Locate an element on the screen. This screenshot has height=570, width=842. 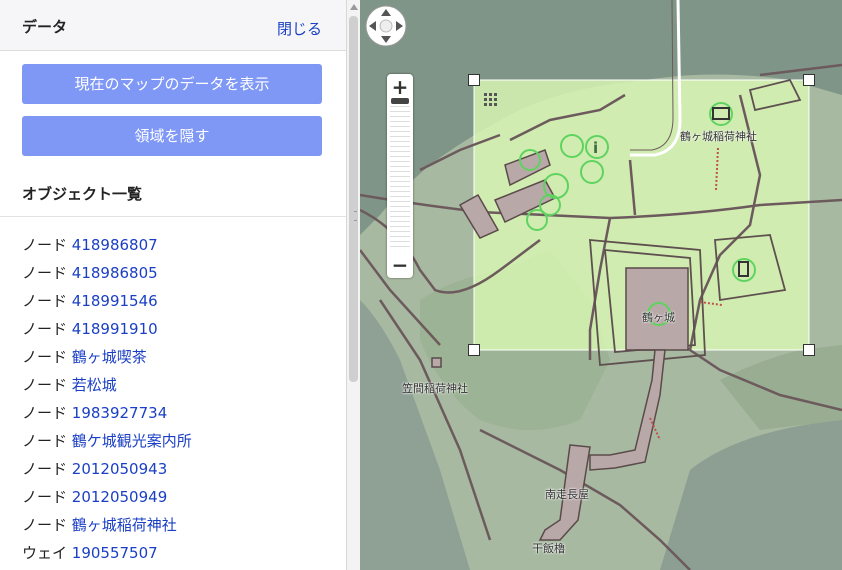
sidebar-header: データ 閉じる is located at coordinates (173, 25).